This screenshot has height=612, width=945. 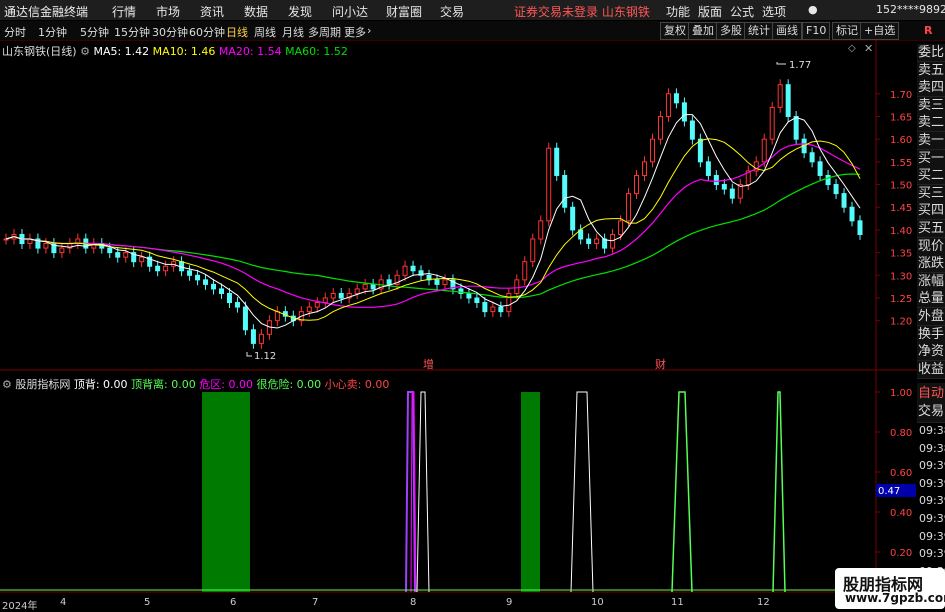 What do you see at coordinates (660, 364) in the screenshot?
I see `event-marker-finance: 财` at bounding box center [660, 364].